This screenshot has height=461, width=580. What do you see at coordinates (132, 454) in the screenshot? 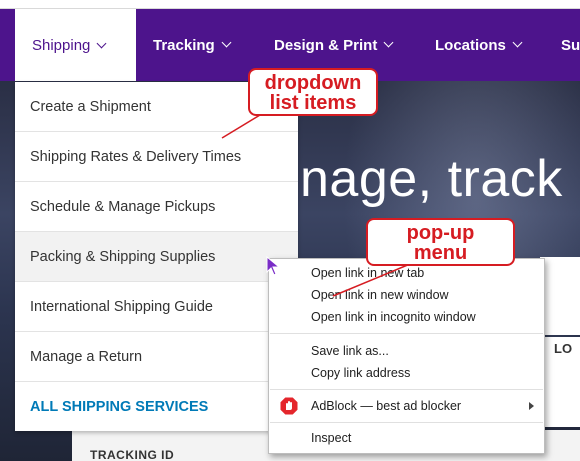
I see `tracking-id-label: TRACKING ID` at bounding box center [132, 454].